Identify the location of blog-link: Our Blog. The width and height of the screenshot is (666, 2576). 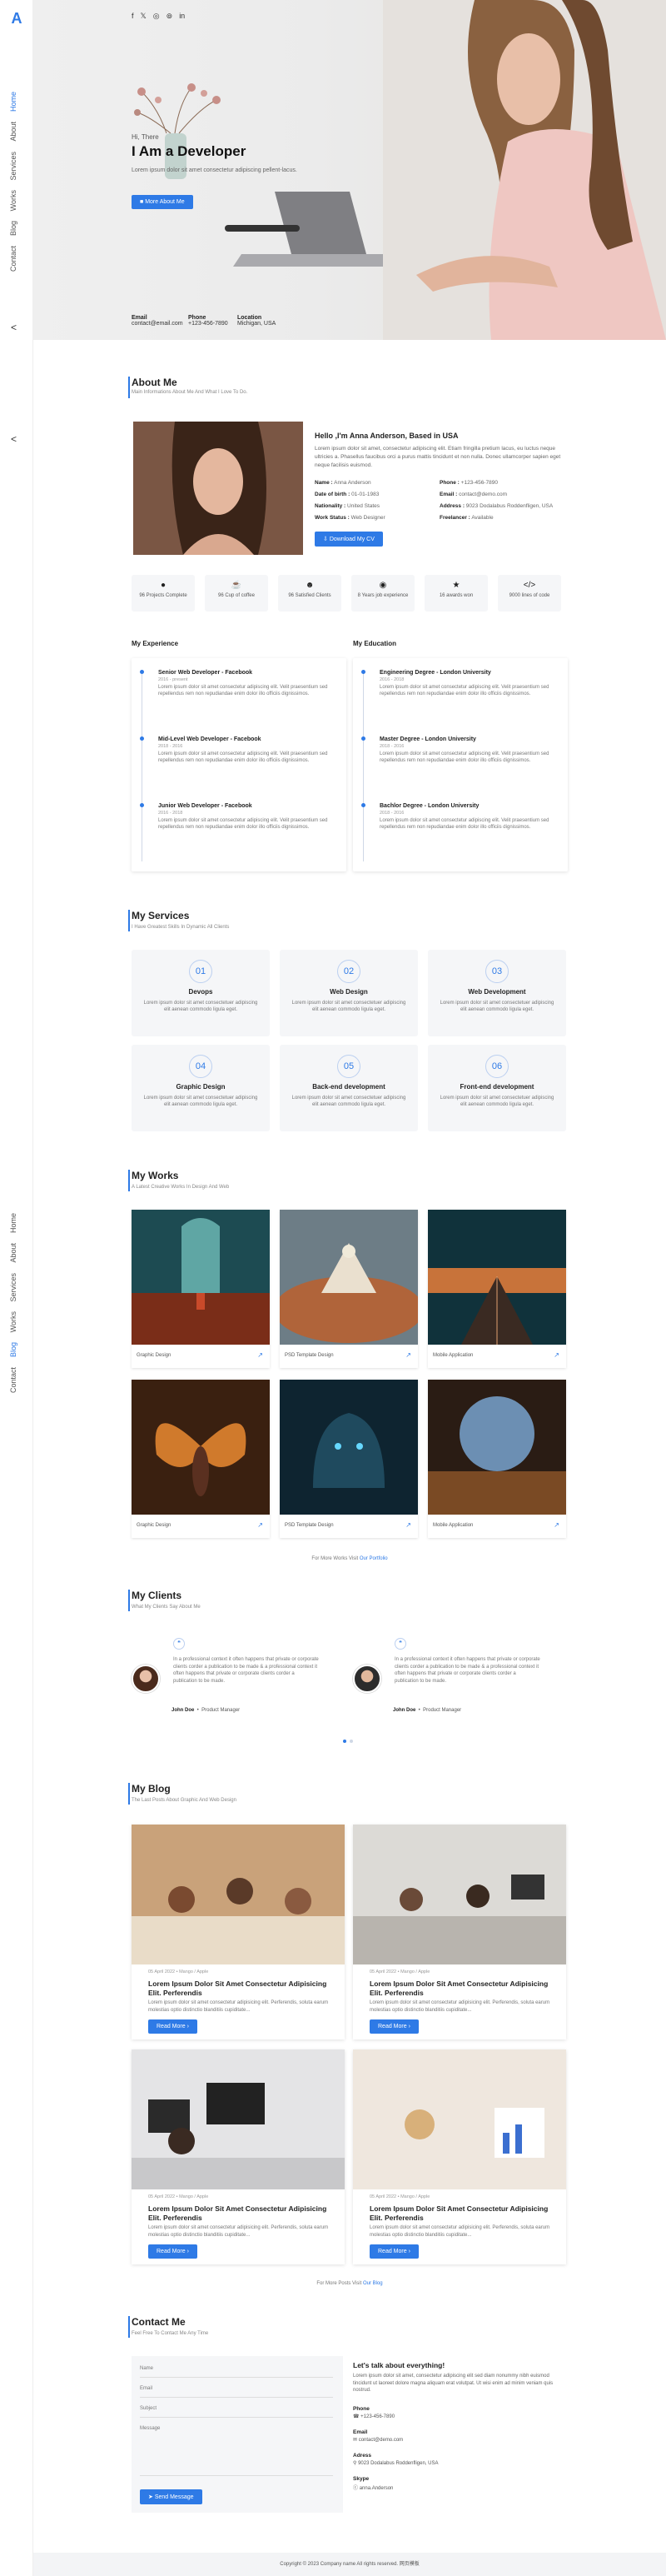
(373, 2283).